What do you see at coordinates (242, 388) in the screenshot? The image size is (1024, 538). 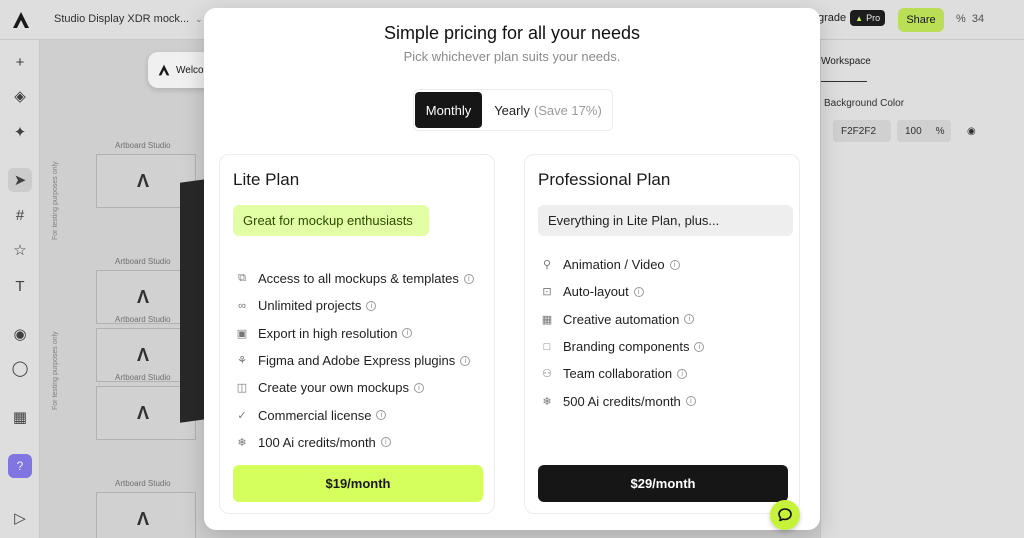 I see `create-mockup-icon: ◫` at bounding box center [242, 388].